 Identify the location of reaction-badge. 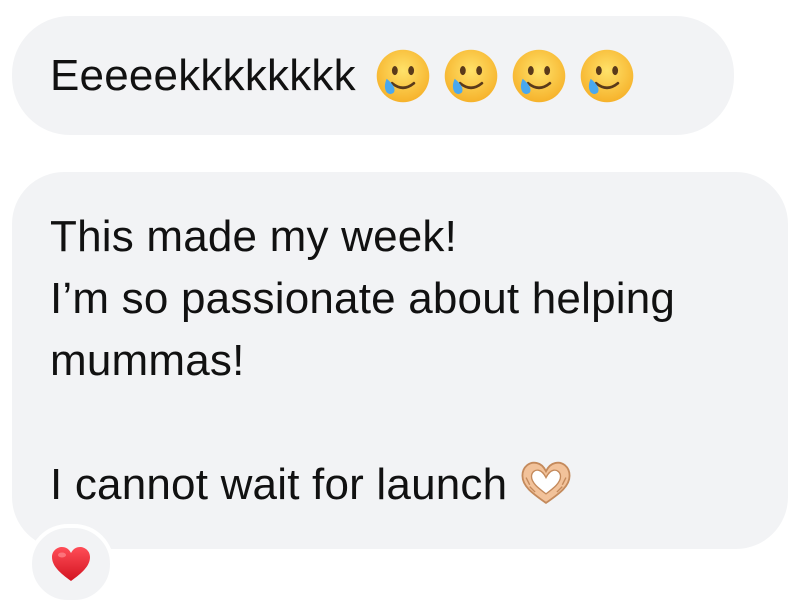
(71, 564).